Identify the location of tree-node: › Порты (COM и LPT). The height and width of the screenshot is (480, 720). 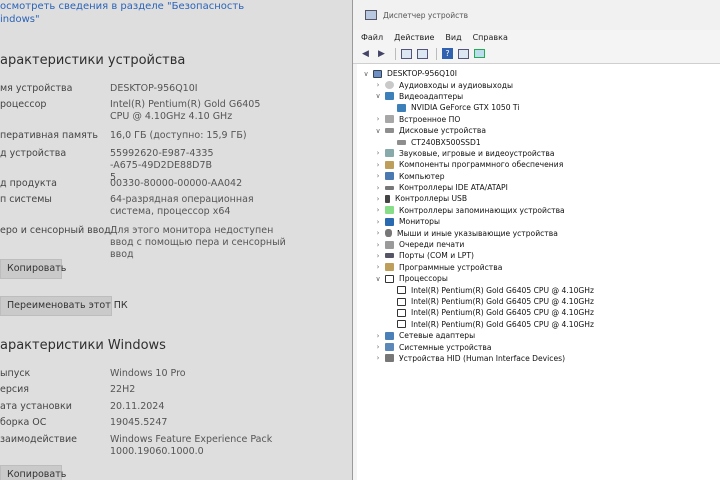
(538, 255).